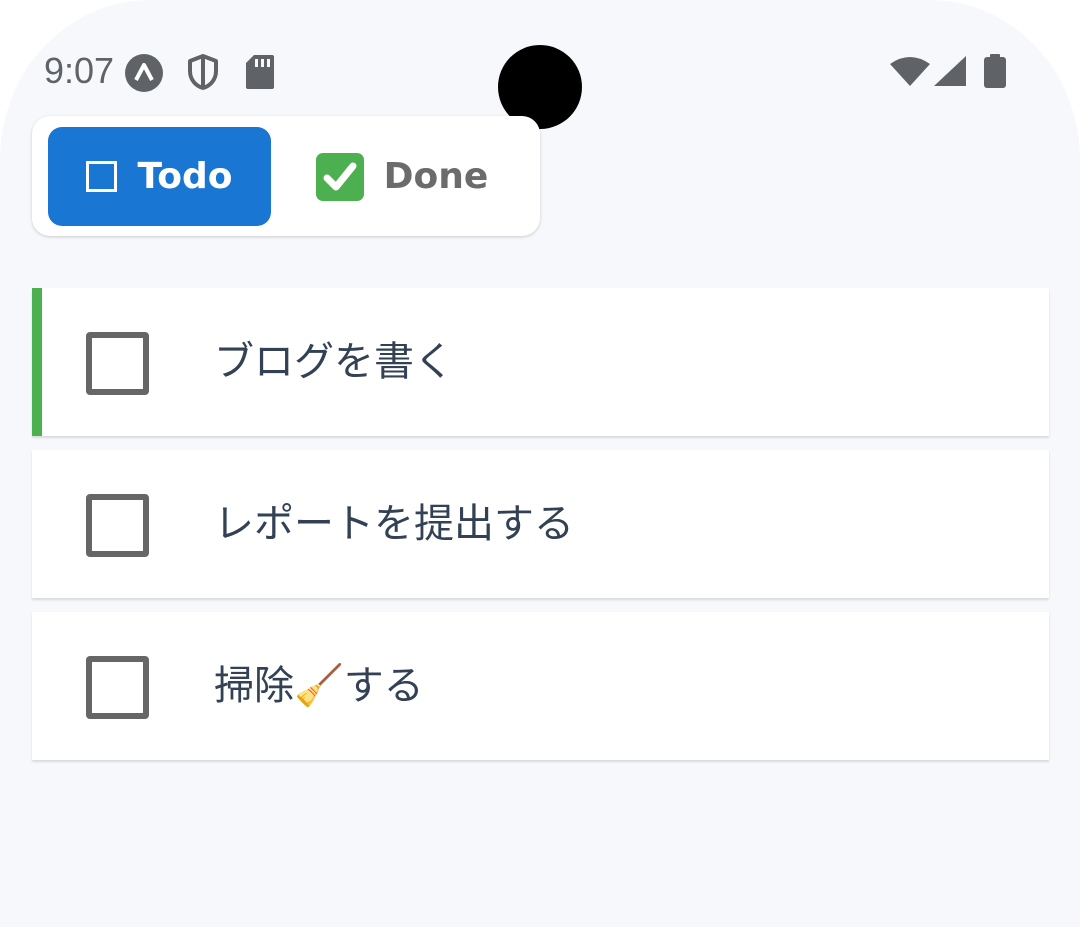 The image size is (1080, 927). I want to click on signal-icon, so click(950, 71).